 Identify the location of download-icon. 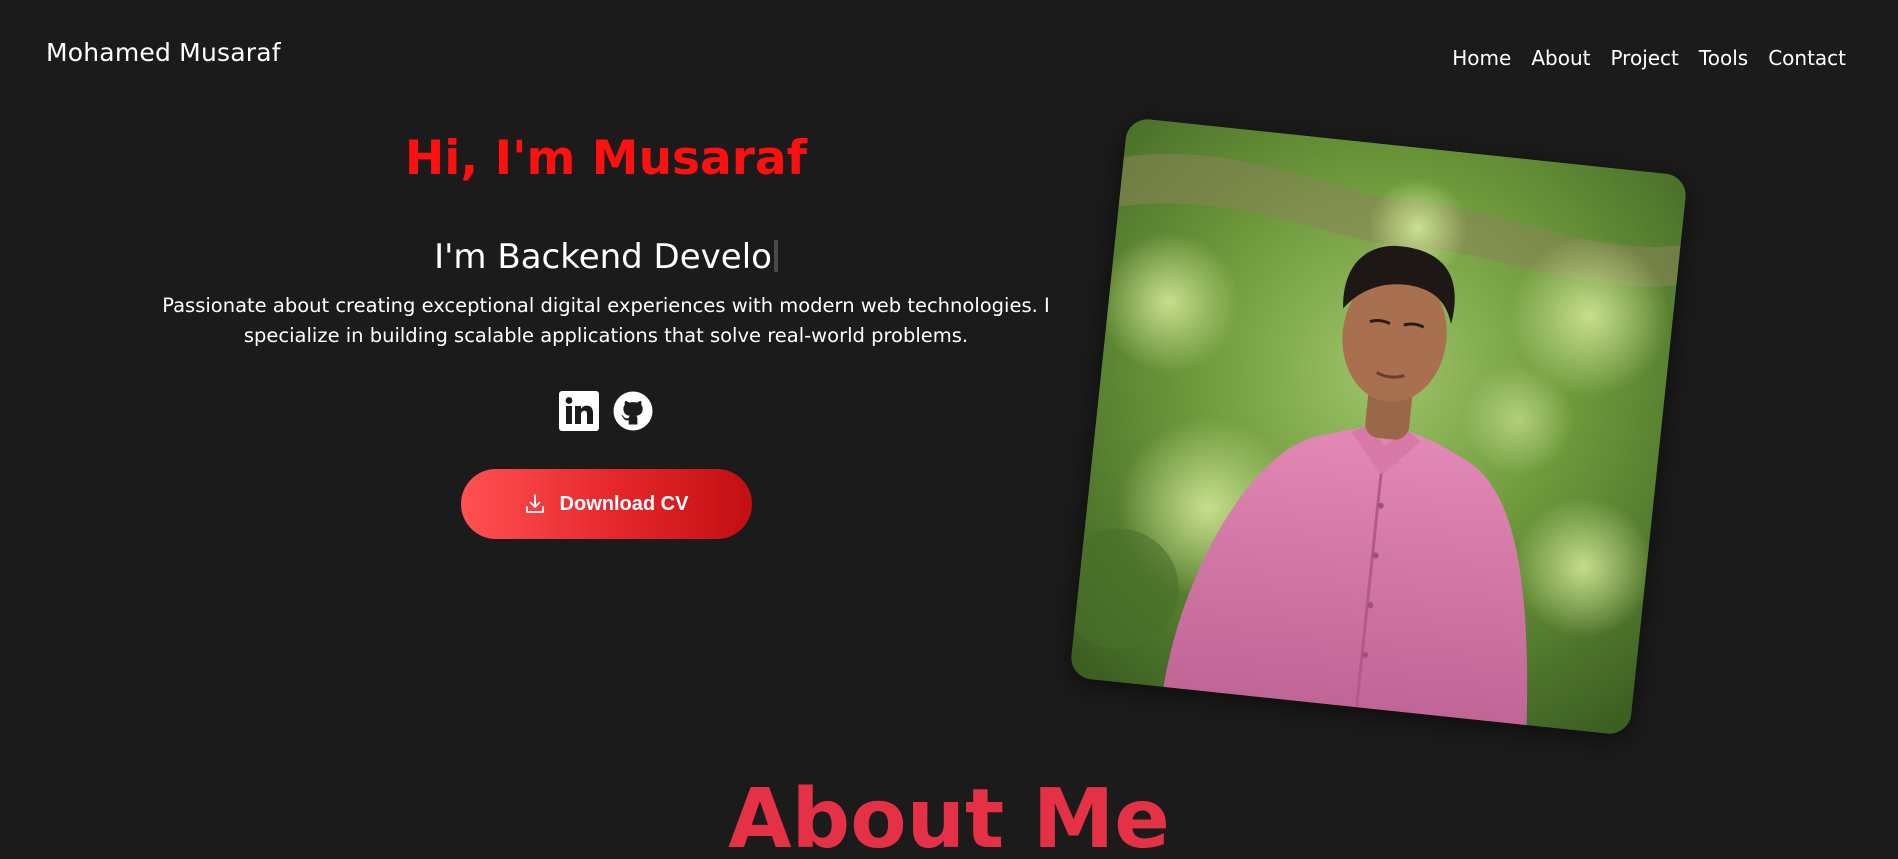
(534, 503).